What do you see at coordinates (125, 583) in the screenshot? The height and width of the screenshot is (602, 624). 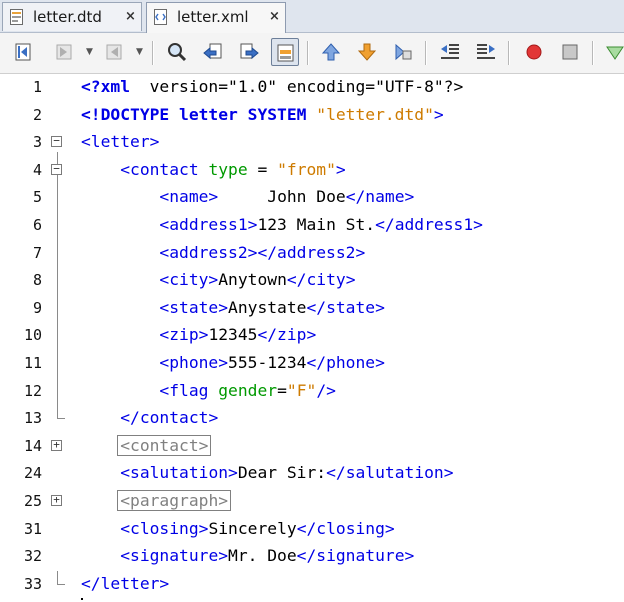 I see `xml-tag: </letter>` at bounding box center [125, 583].